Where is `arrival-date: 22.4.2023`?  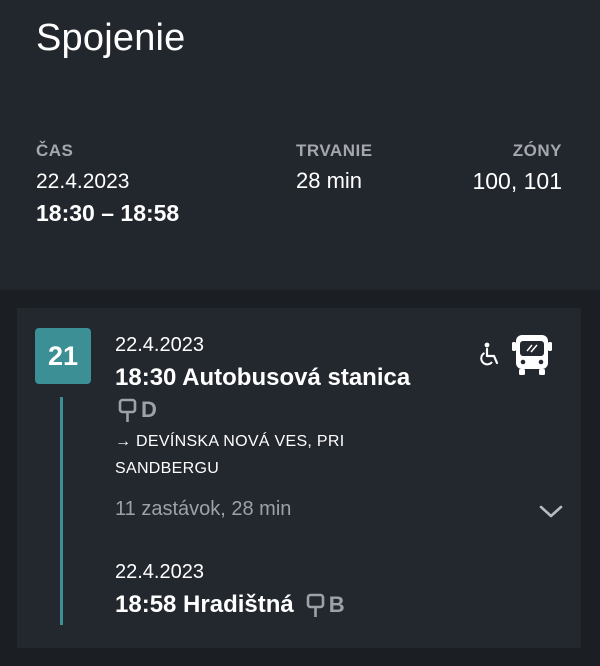
arrival-date: 22.4.2023 is located at coordinates (159, 572).